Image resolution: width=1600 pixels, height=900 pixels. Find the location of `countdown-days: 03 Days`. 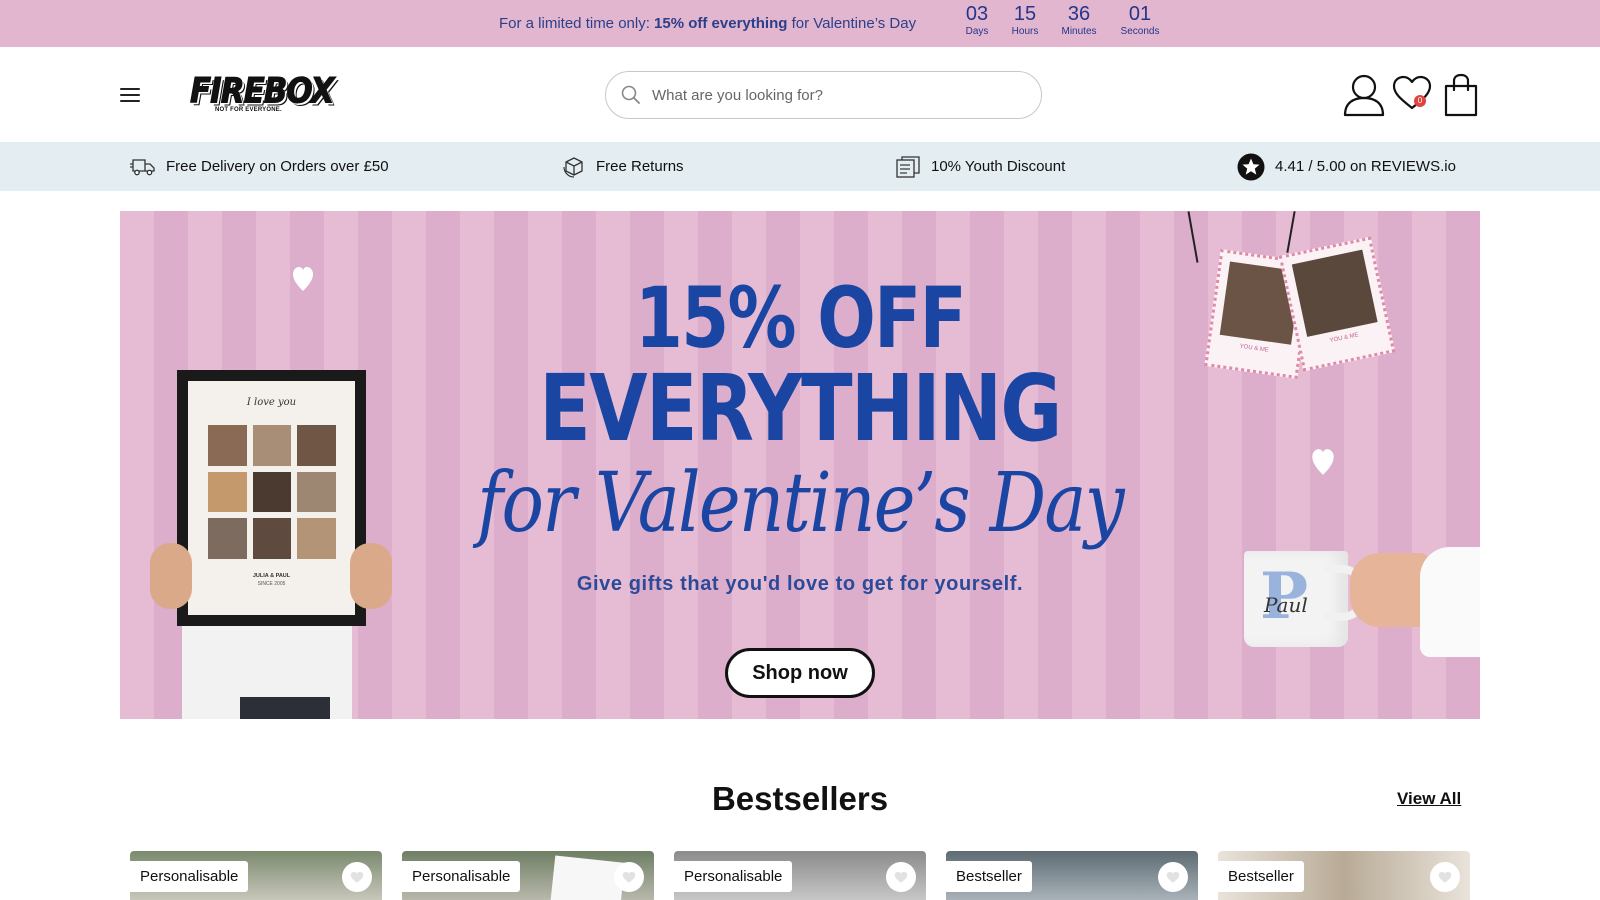

countdown-days: 03 Days is located at coordinates (977, 20).